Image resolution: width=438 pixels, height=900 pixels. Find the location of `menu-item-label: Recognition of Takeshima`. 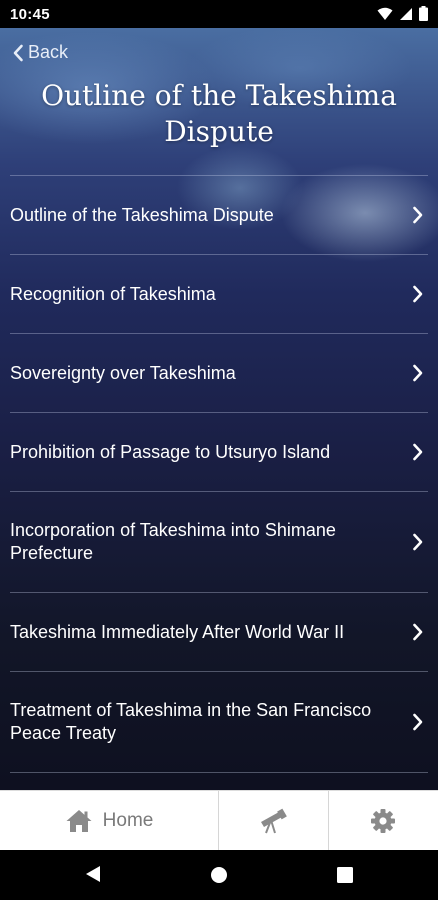

menu-item-label: Recognition of Takeshima is located at coordinates (113, 293).